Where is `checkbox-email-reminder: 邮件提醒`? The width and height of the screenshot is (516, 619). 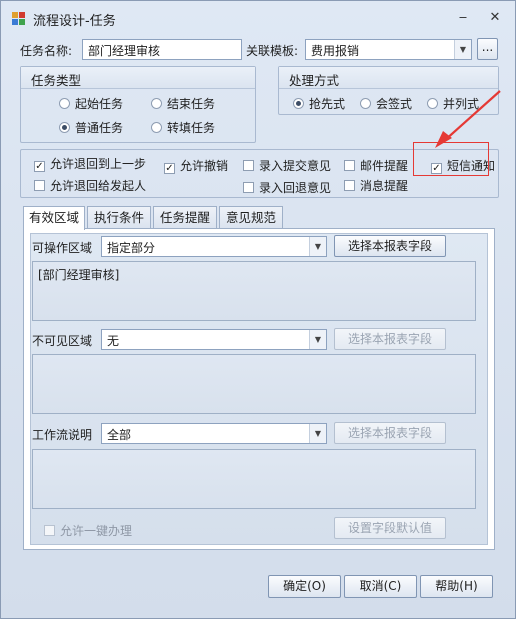 checkbox-email-reminder: 邮件提醒 is located at coordinates (376, 165).